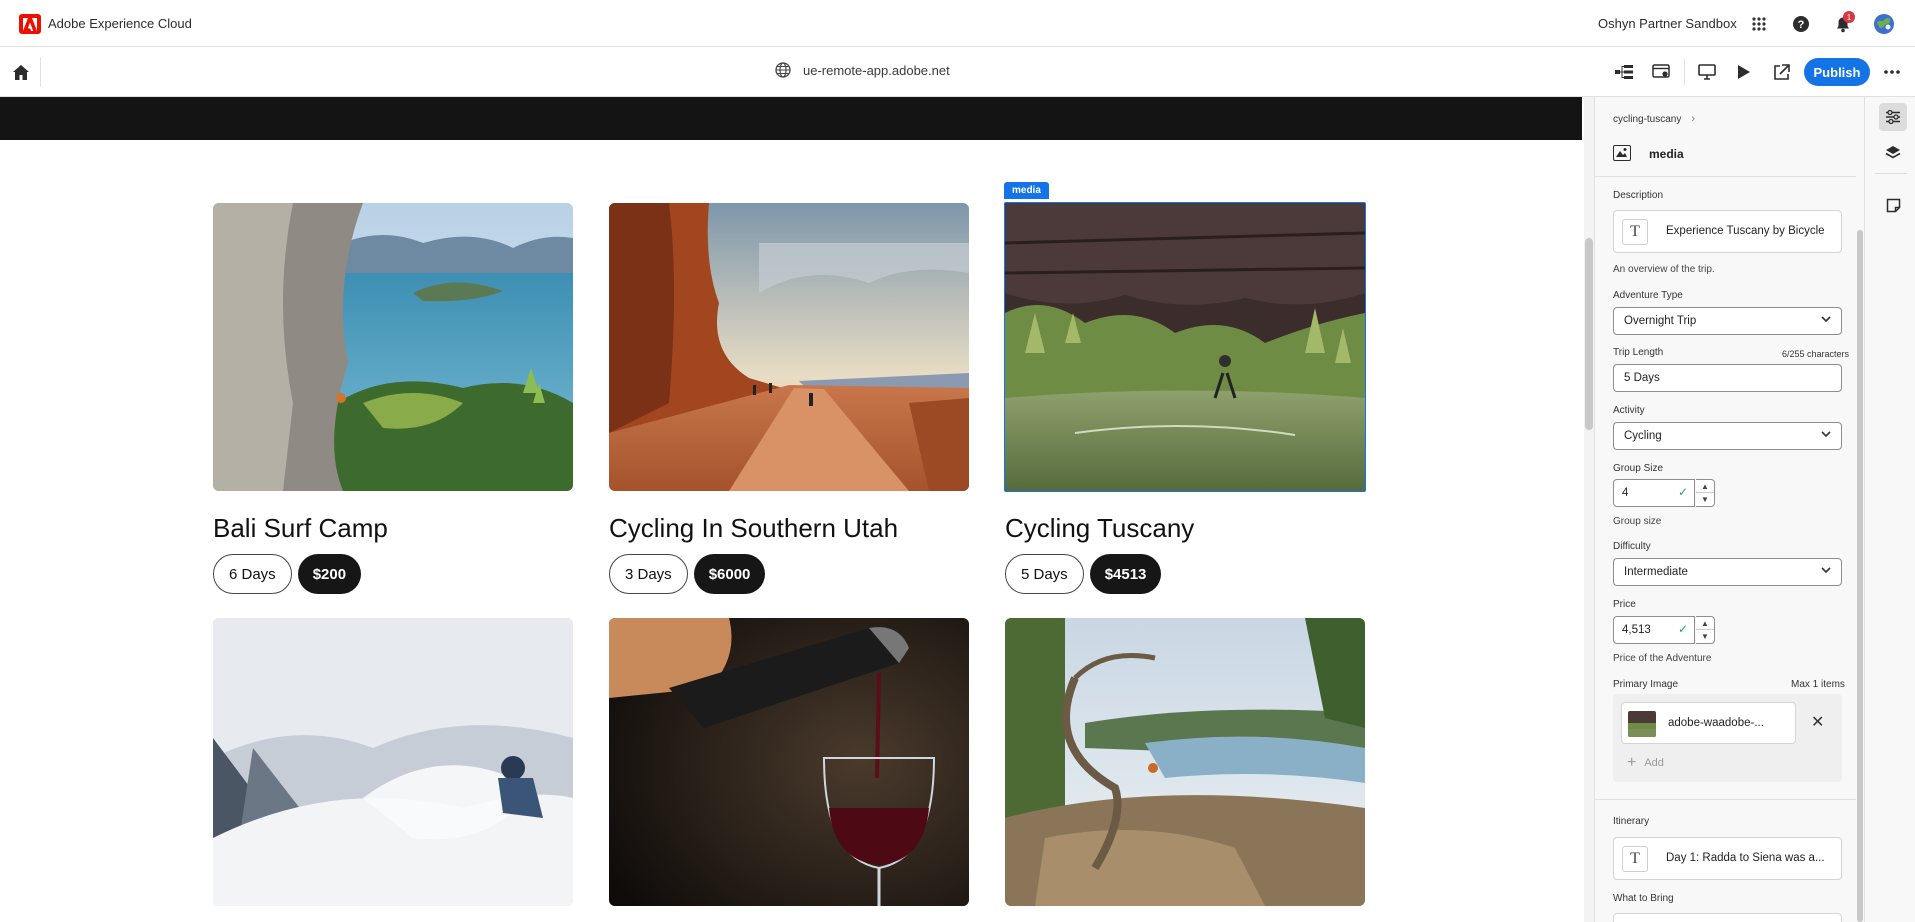 The image size is (1915, 922). What do you see at coordinates (1647, 119) in the screenshot?
I see `breadcrumb-item: cycling-tuscany` at bounding box center [1647, 119].